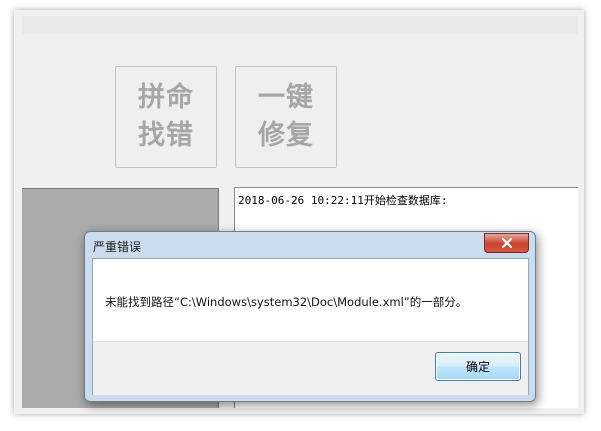 The image size is (601, 431). What do you see at coordinates (300, 25) in the screenshot?
I see `top-strip` at bounding box center [300, 25].